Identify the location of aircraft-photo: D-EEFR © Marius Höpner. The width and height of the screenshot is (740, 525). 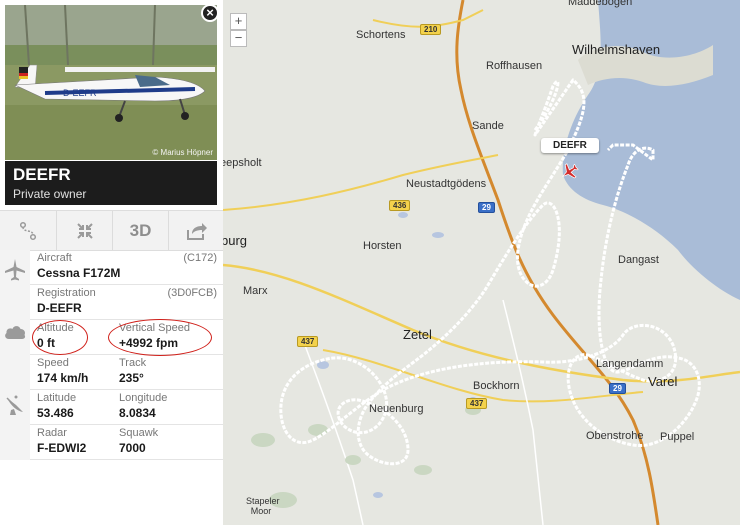
(111, 82).